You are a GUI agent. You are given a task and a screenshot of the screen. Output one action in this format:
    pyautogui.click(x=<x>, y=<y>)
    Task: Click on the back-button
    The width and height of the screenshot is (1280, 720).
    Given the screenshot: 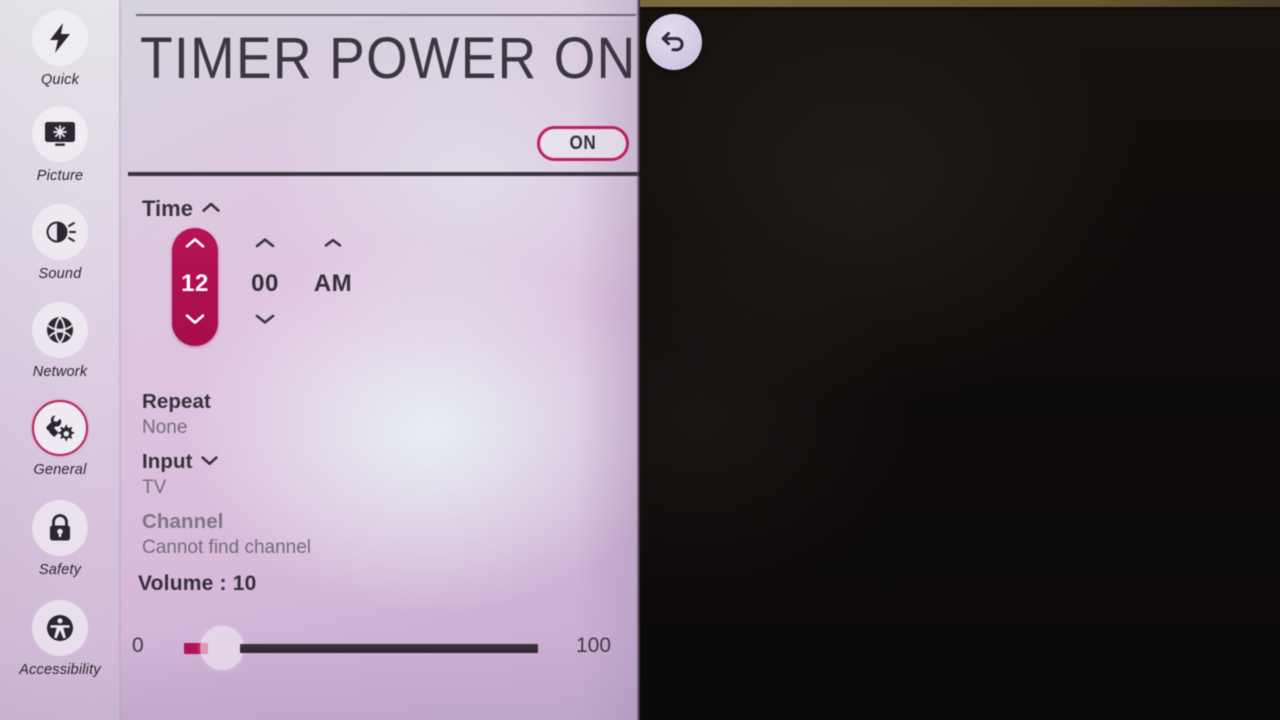 What is the action you would take?
    pyautogui.click(x=674, y=42)
    